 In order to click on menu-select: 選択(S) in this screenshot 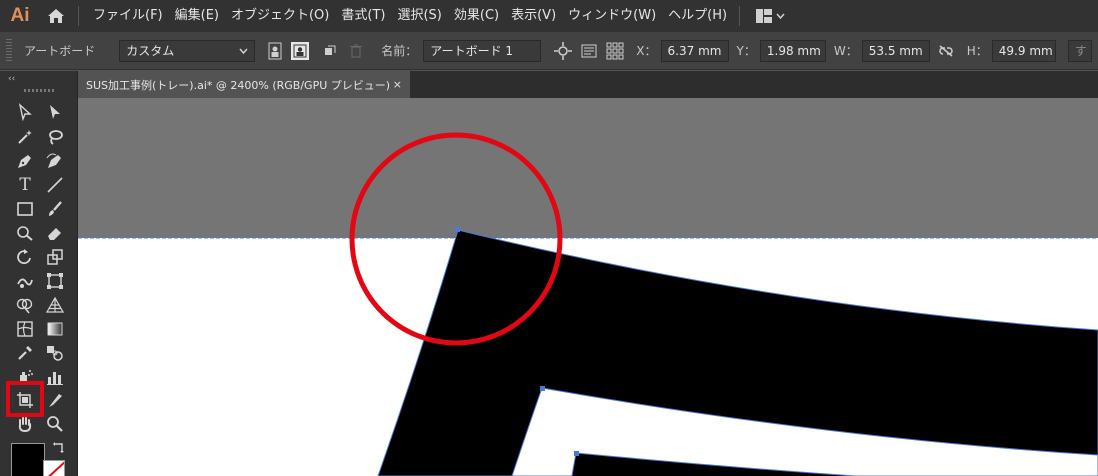, I will do `click(419, 16)`.